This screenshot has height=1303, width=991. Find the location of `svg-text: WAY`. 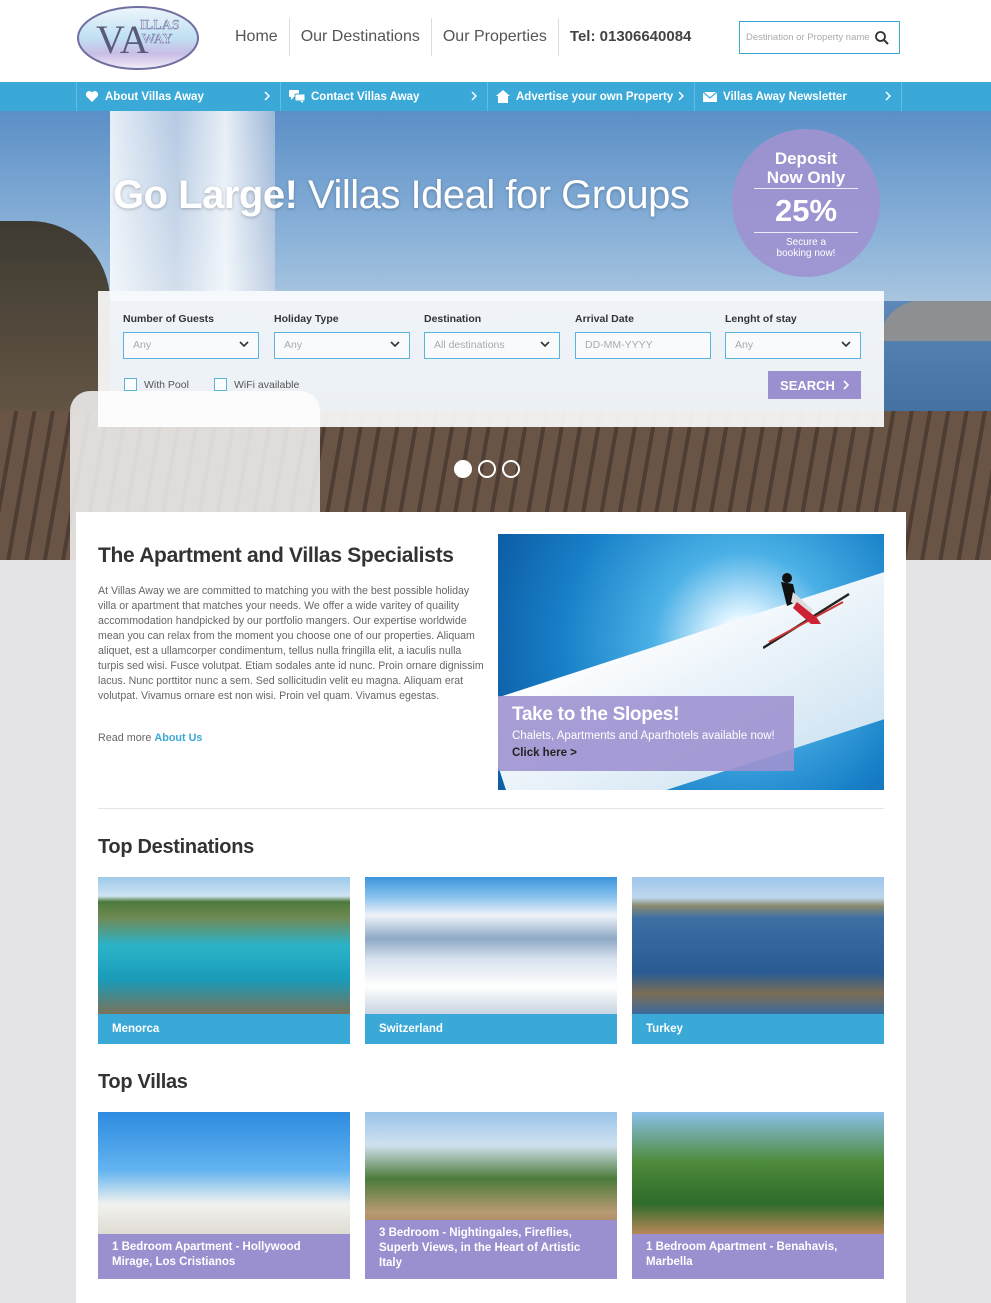

svg-text: WAY is located at coordinates (157, 39).